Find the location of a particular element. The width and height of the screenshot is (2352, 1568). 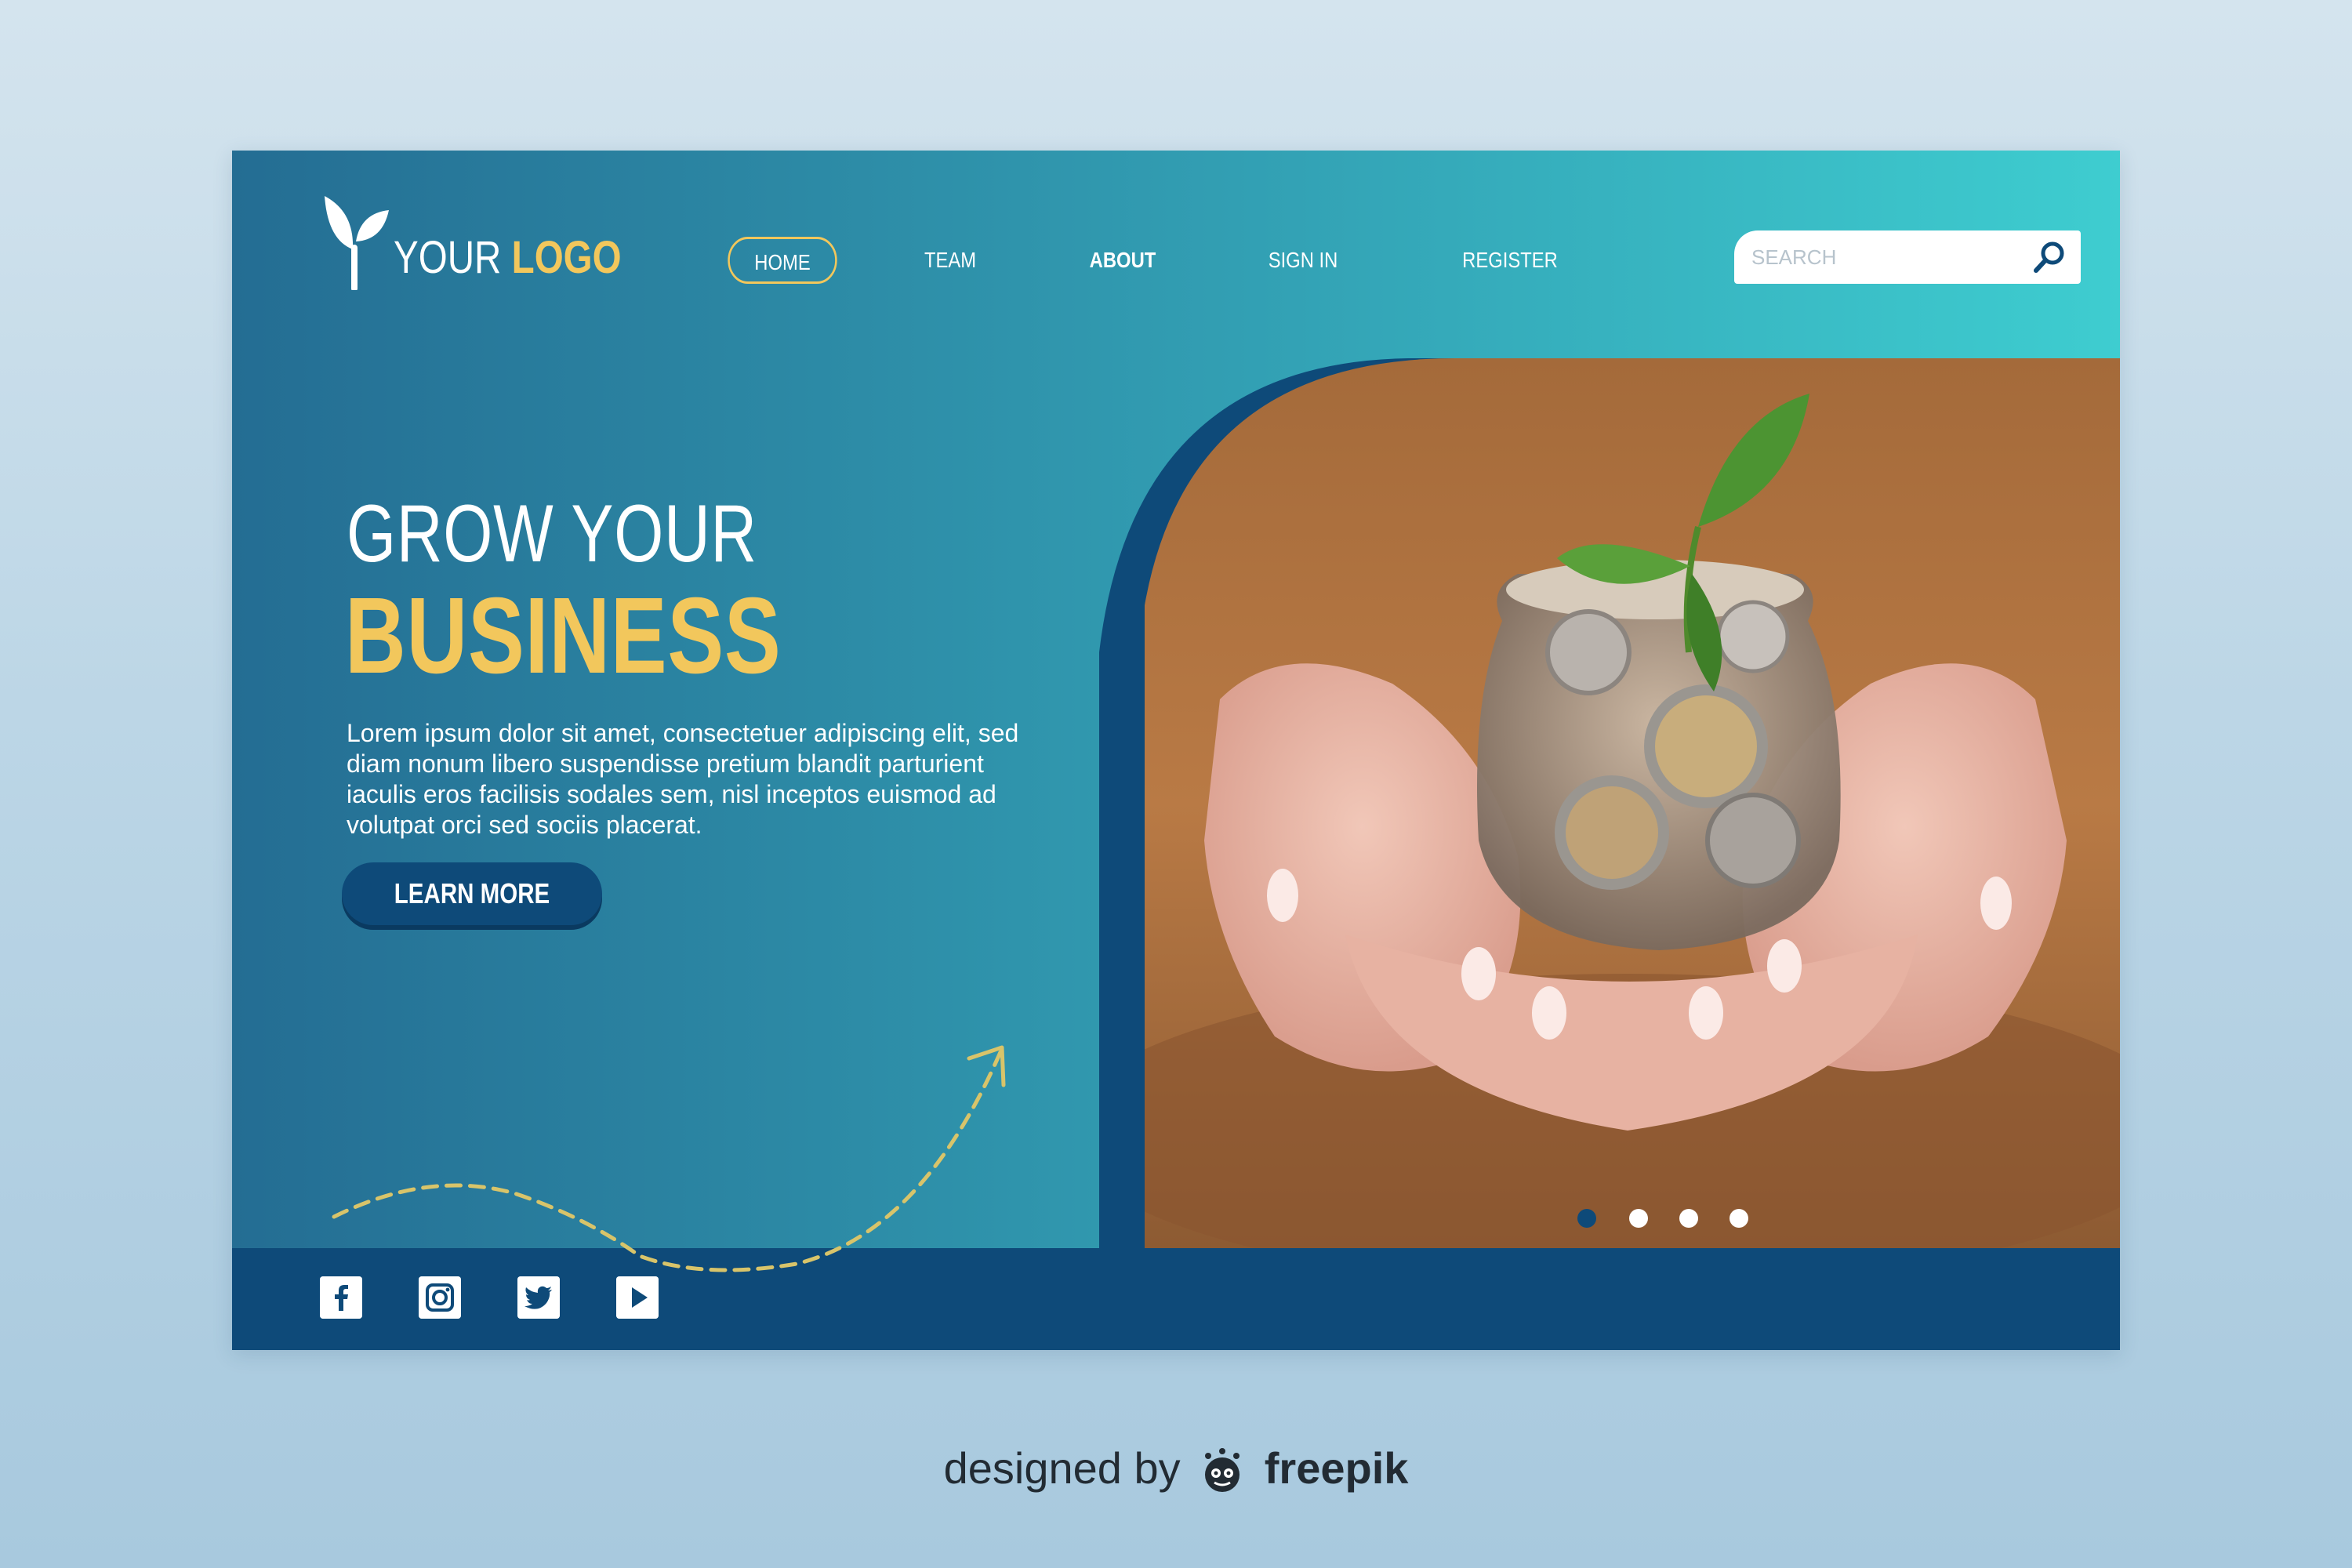

nav-team: TEAM is located at coordinates (950, 260).